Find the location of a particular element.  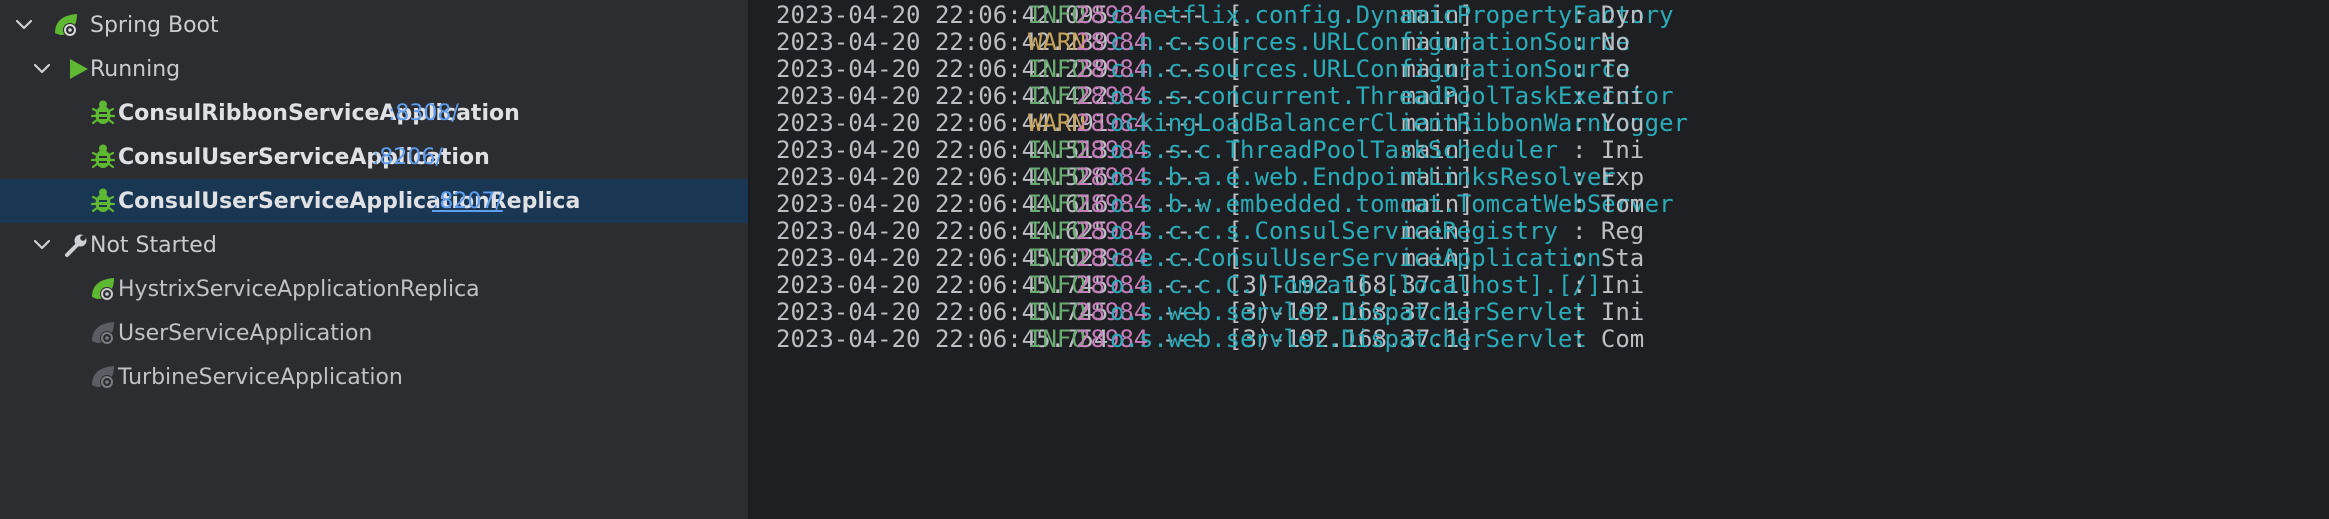

wrench-icon is located at coordinates (76, 245).